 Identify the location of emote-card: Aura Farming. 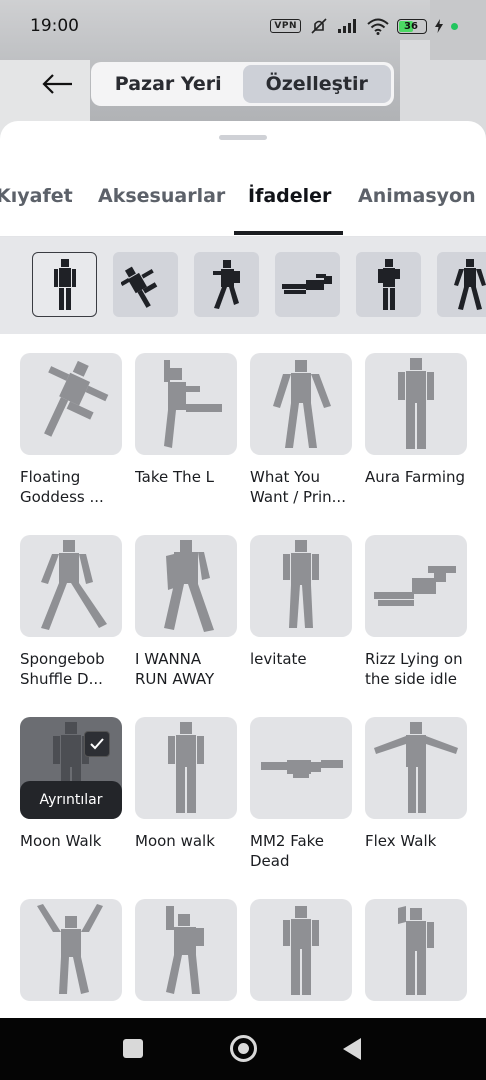
(416, 420).